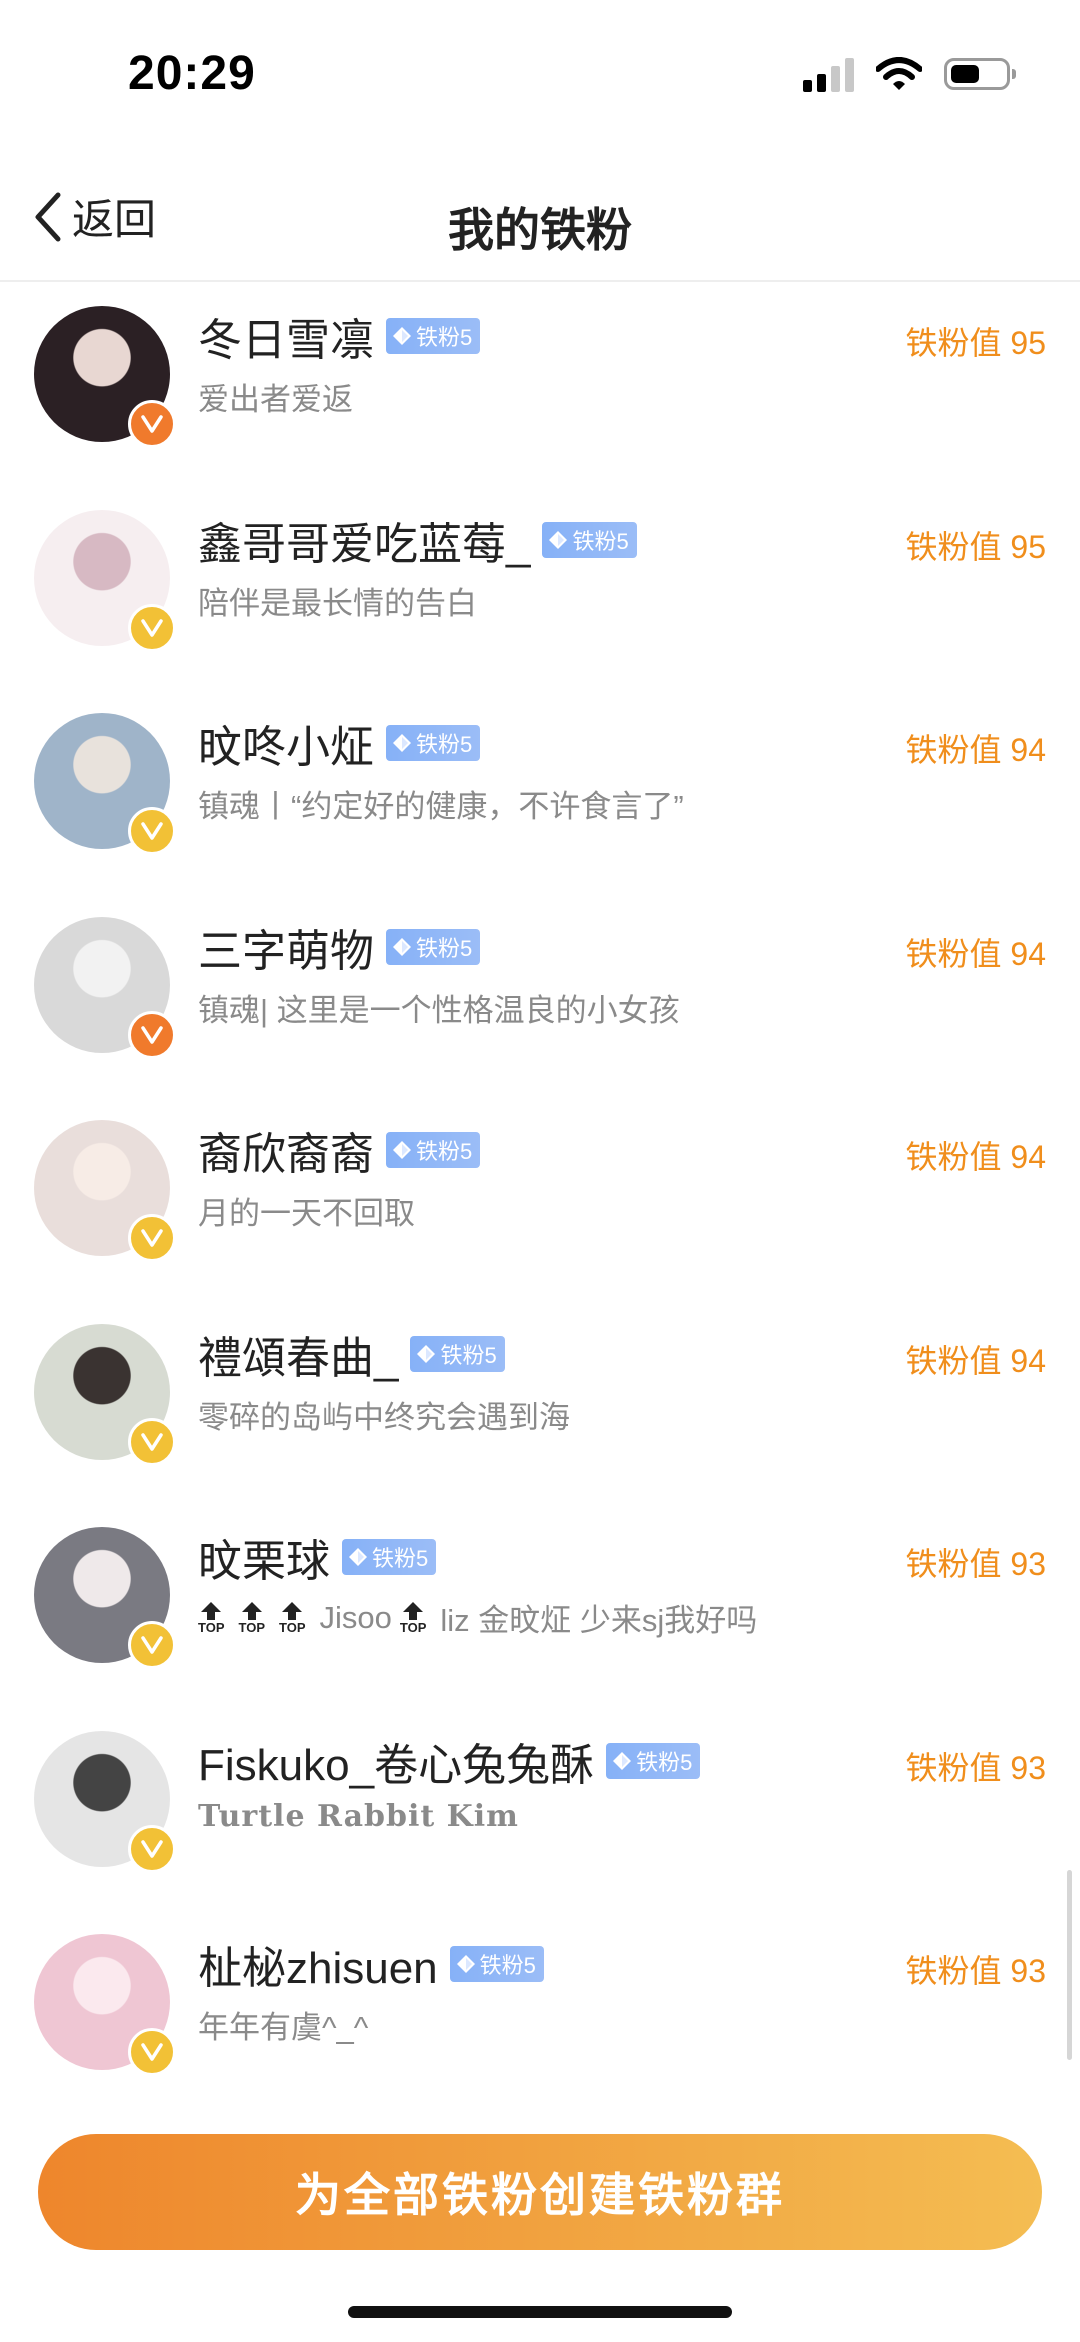  What do you see at coordinates (286, 947) in the screenshot?
I see `fan-name: 三字萌物` at bounding box center [286, 947].